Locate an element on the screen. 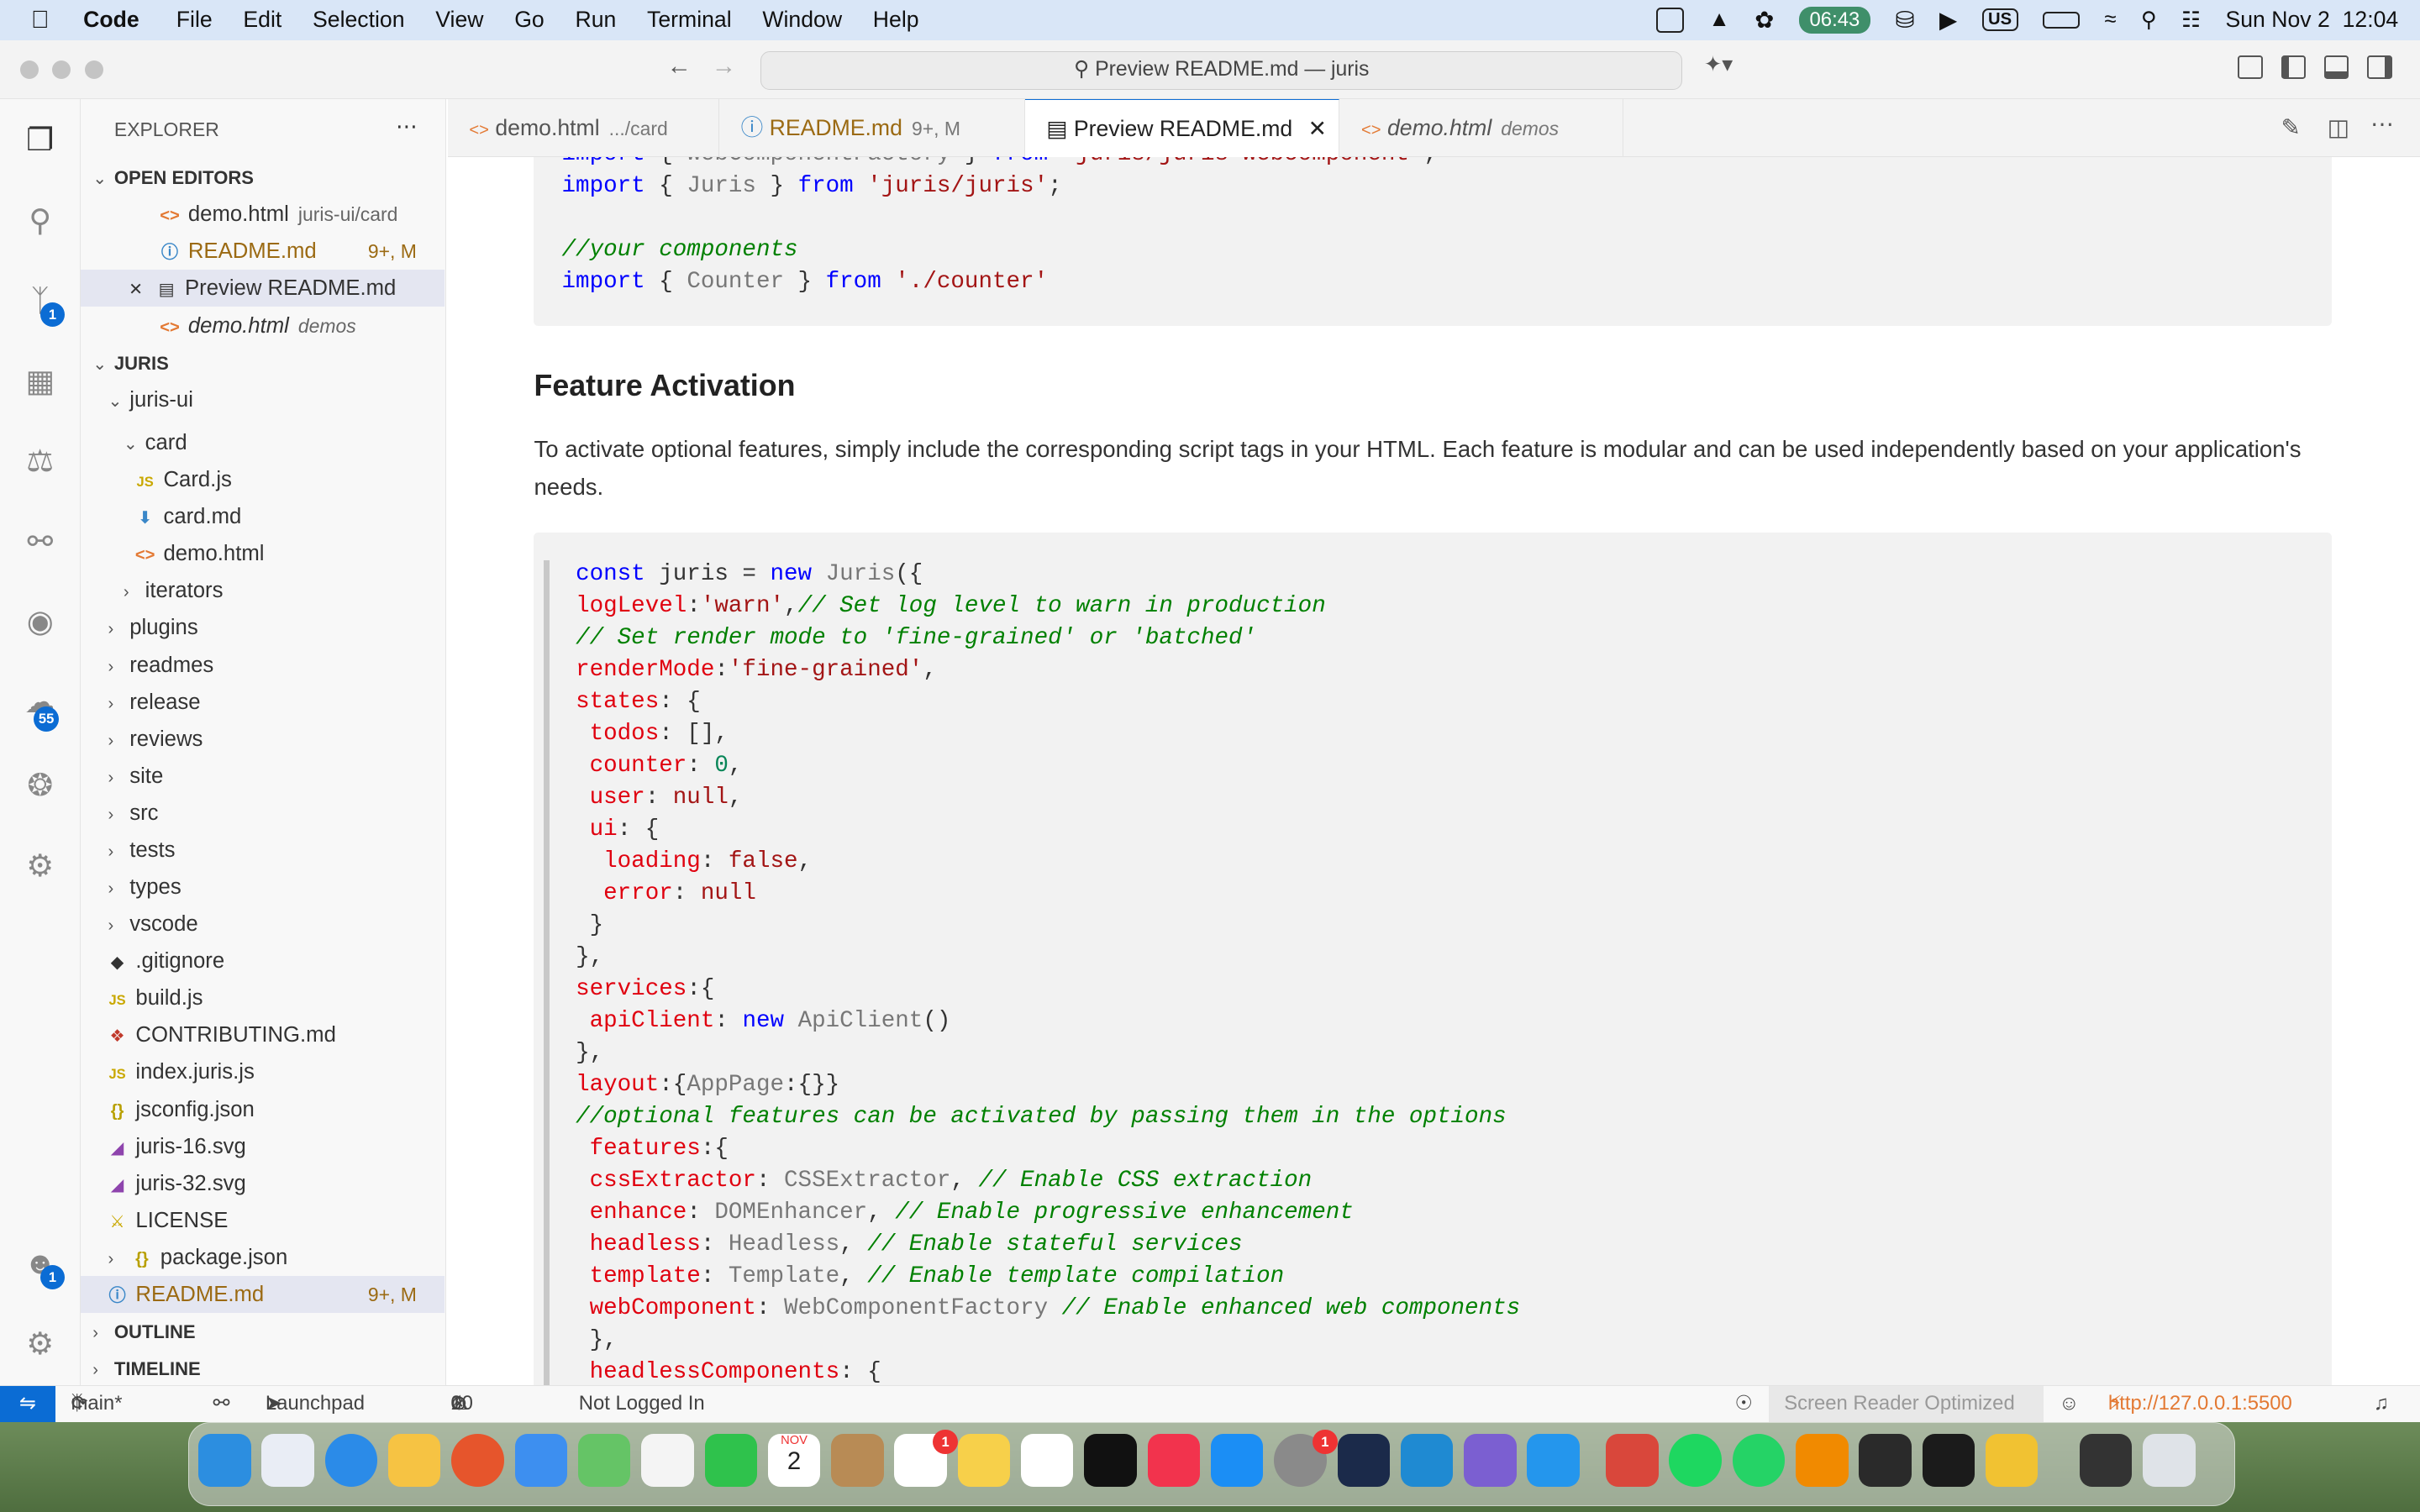 This screenshot has width=2420, height=1512. notes-icon is located at coordinates (984, 1460).